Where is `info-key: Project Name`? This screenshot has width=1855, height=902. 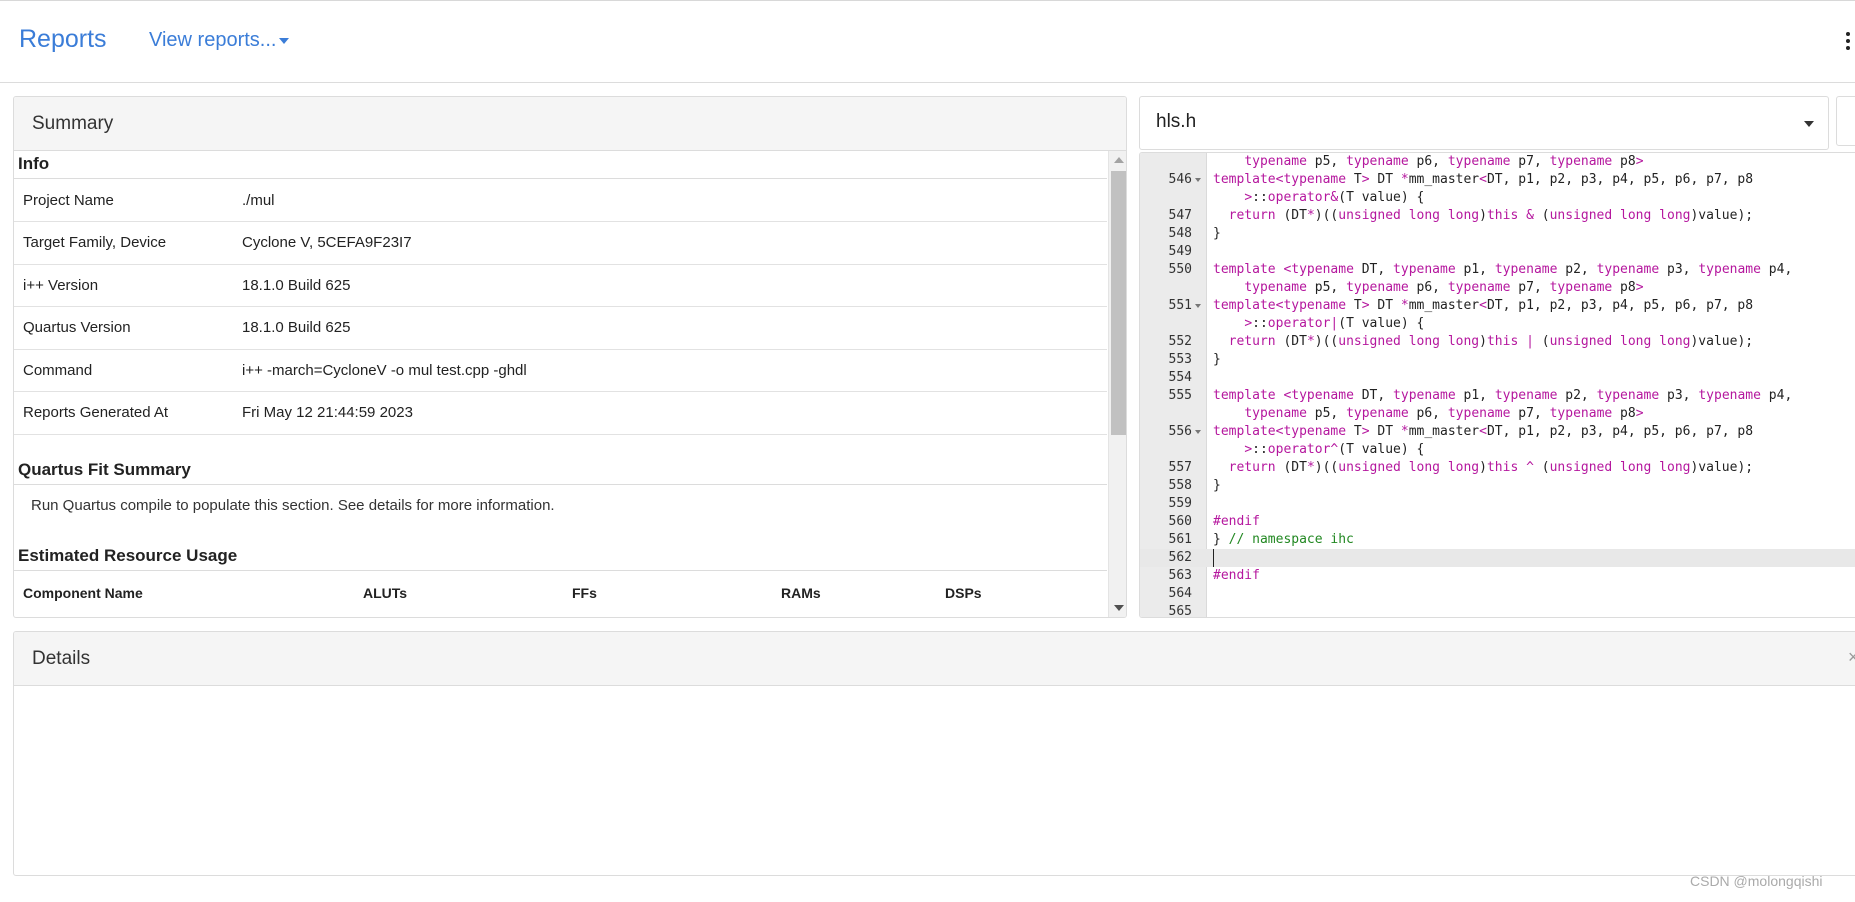
info-key: Project Name is located at coordinates (123, 200).